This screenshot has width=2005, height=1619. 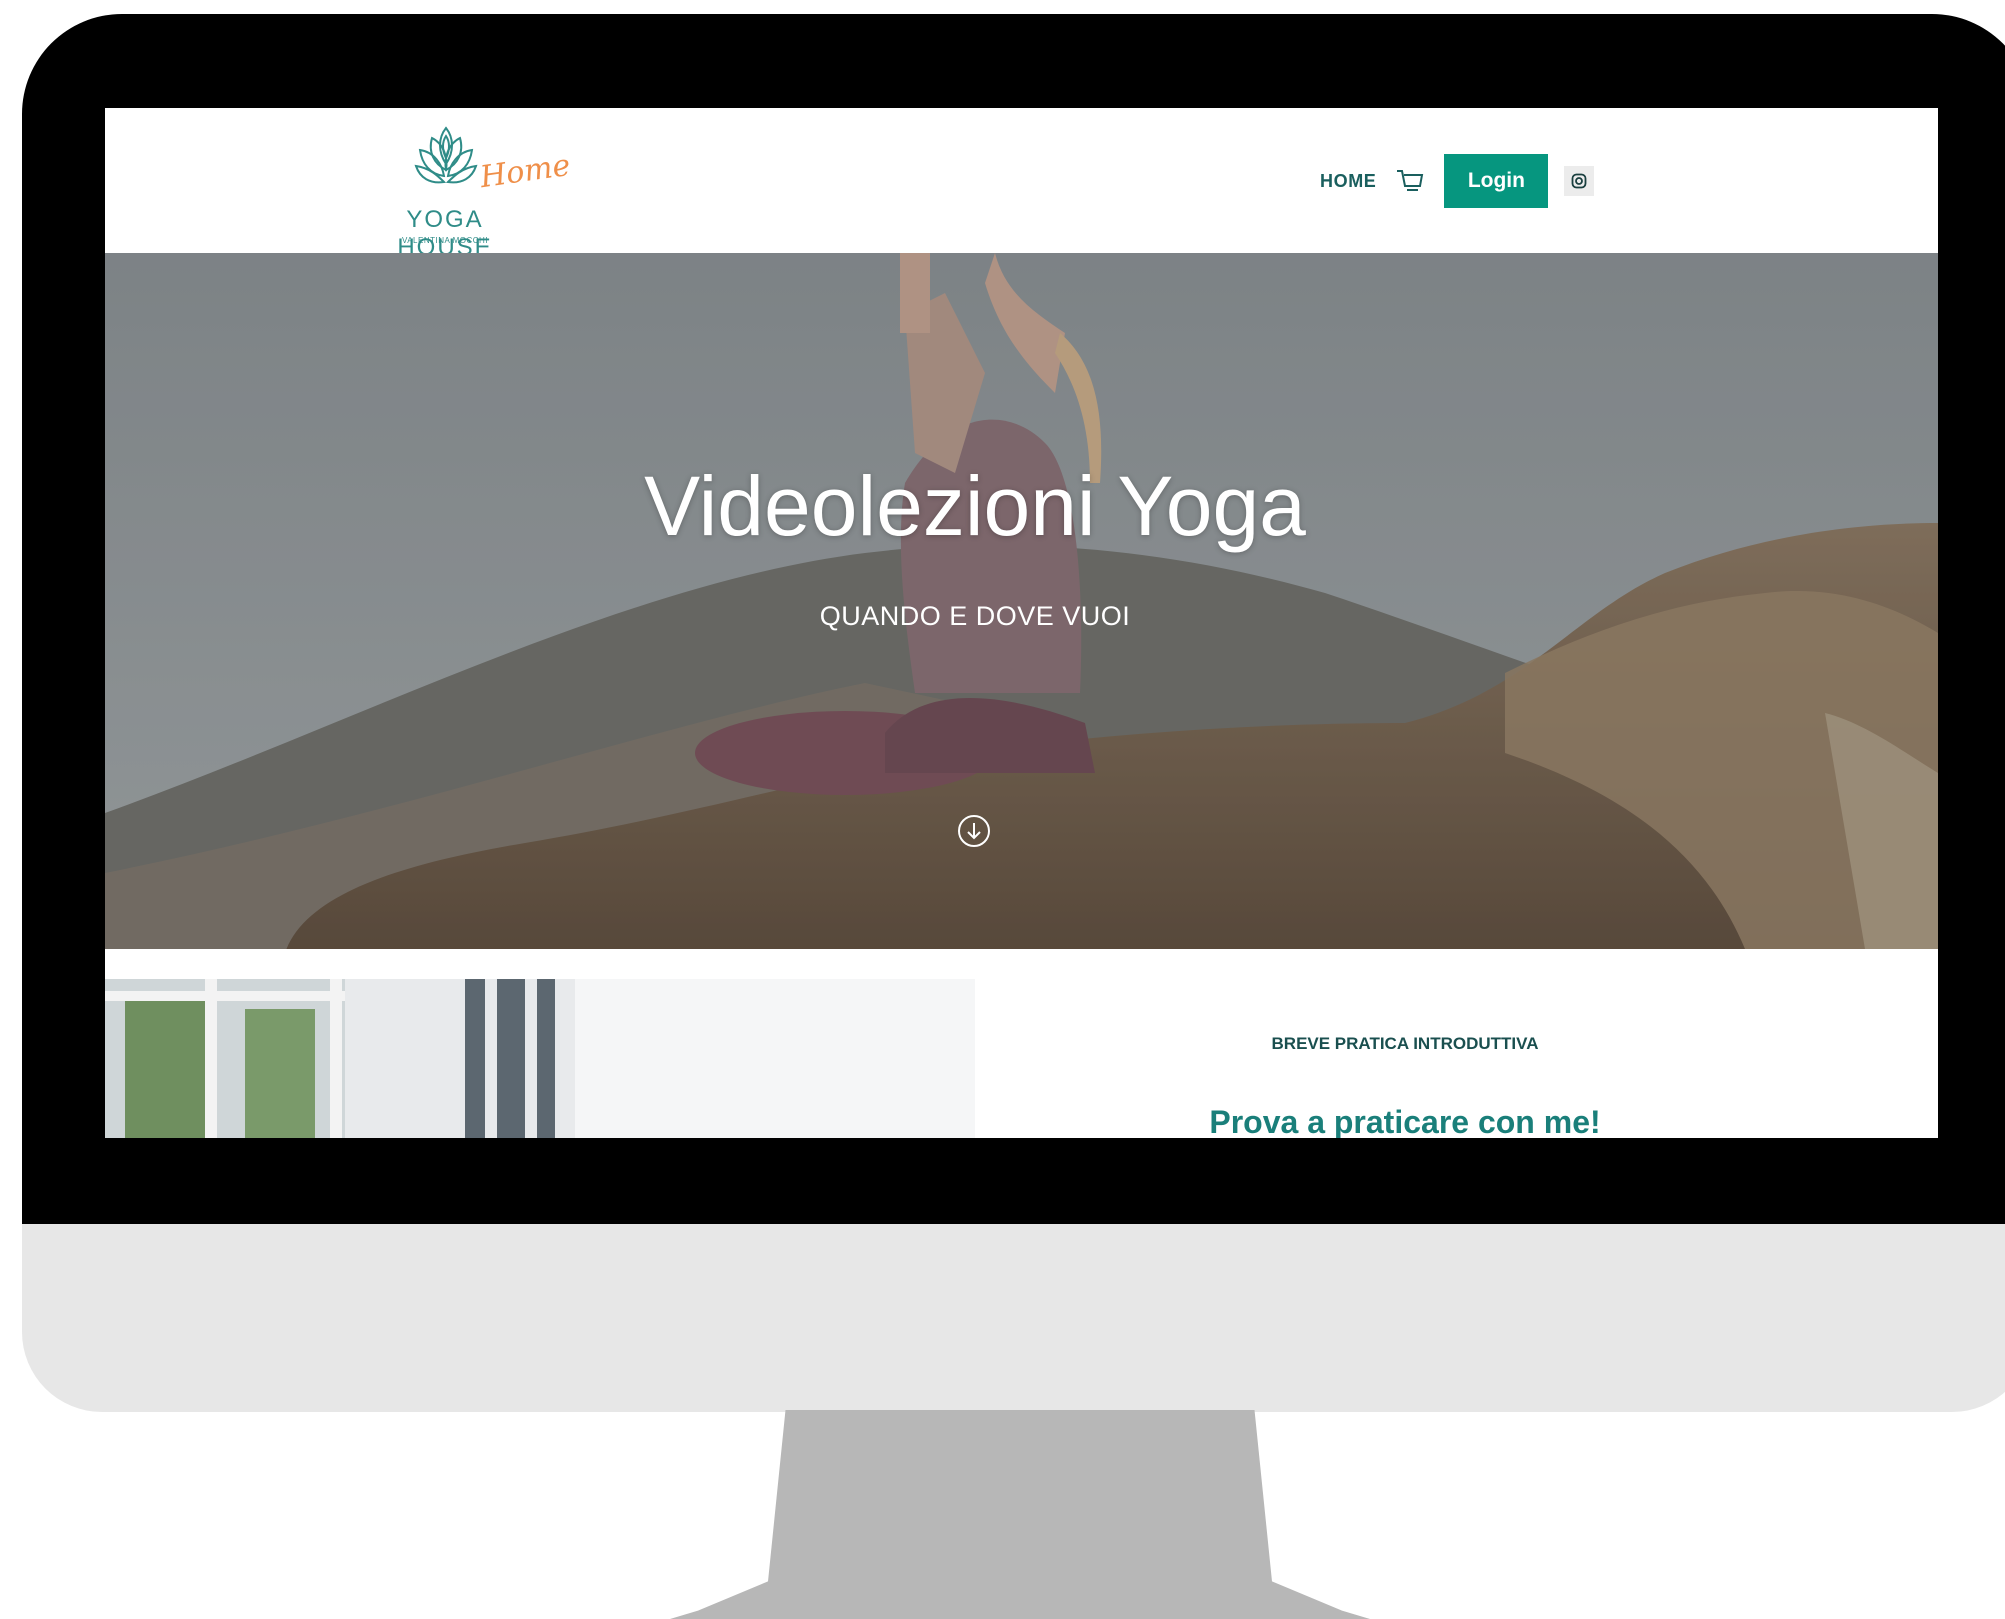 What do you see at coordinates (1579, 181) in the screenshot?
I see `instagram-icon` at bounding box center [1579, 181].